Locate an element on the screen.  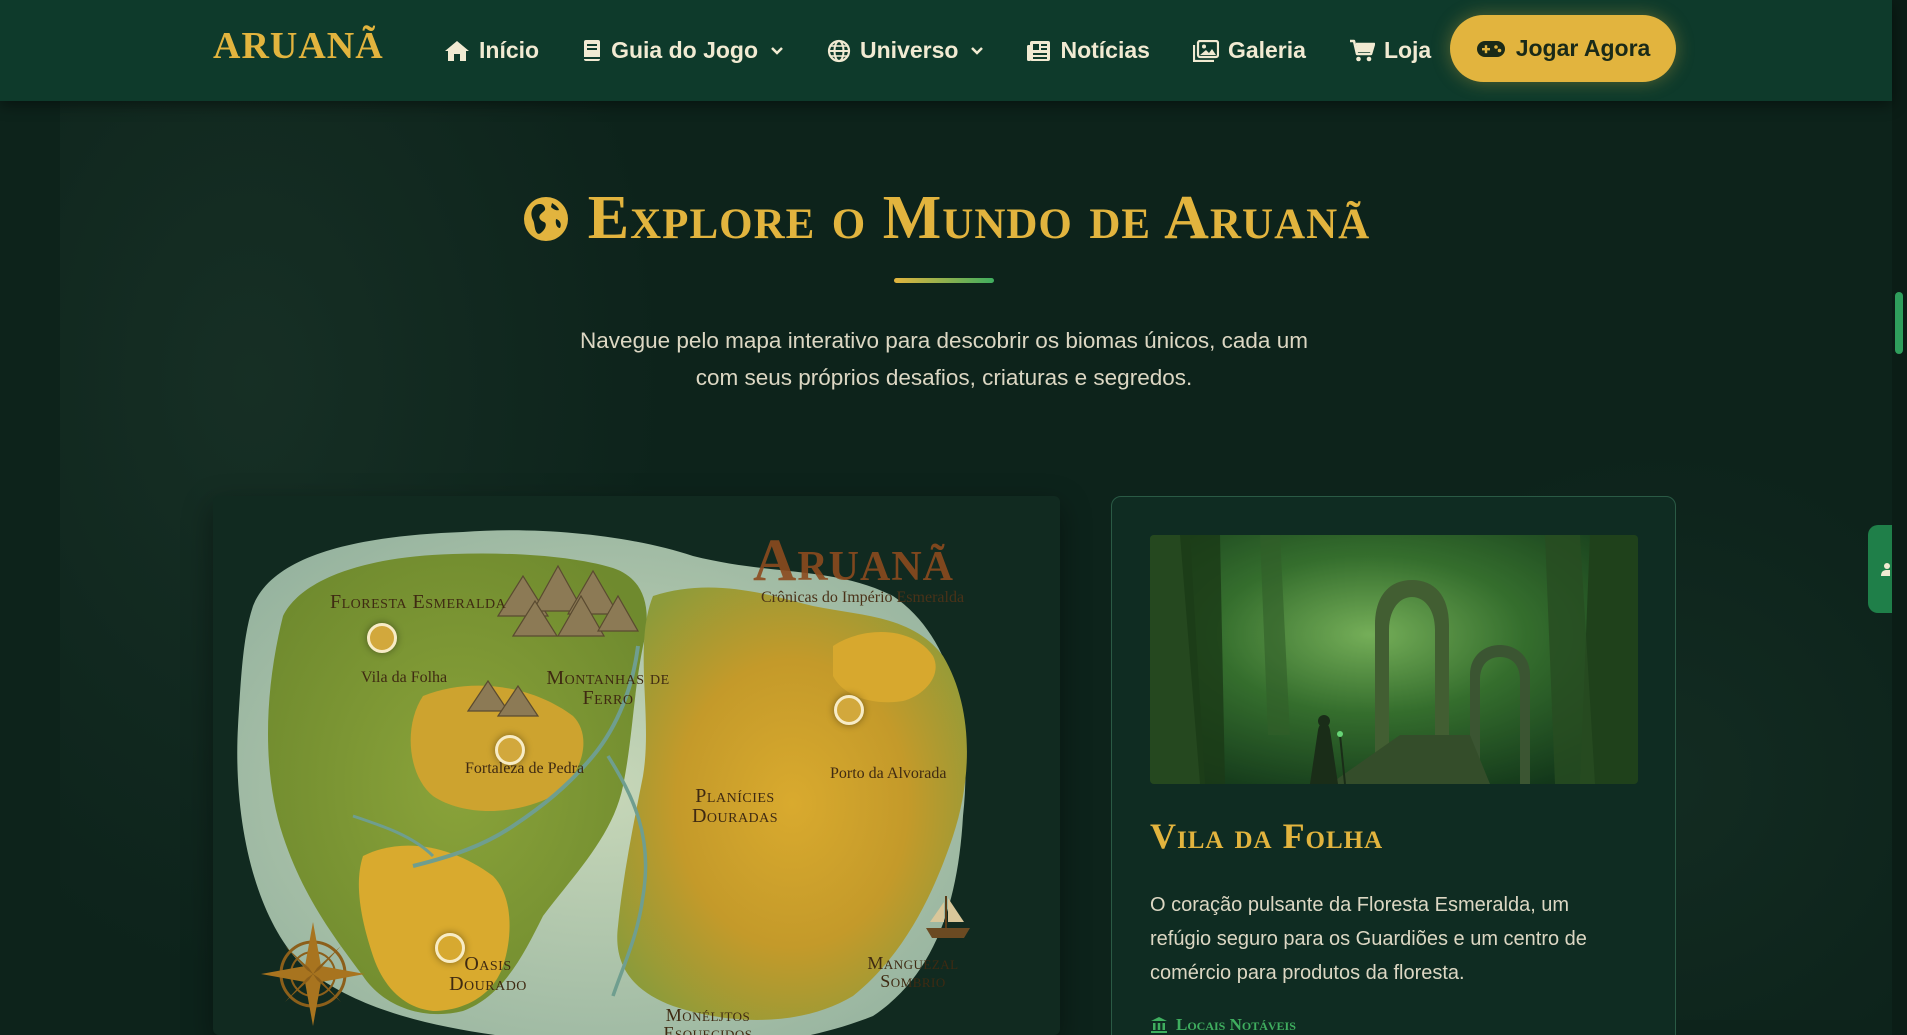
play-now-button: Jogar Agora is located at coordinates (1563, 48).